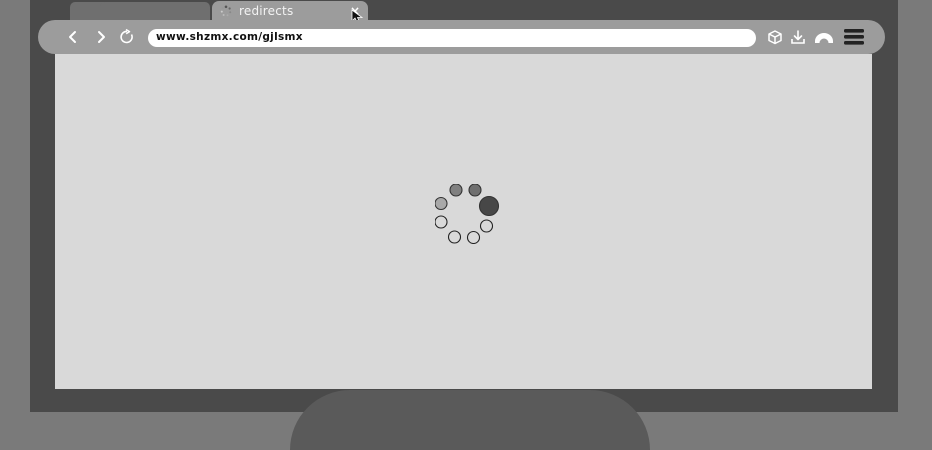  Describe the element at coordinates (452, 38) in the screenshot. I see `address-bar: www.shzmx.com/gjlsmx` at that location.